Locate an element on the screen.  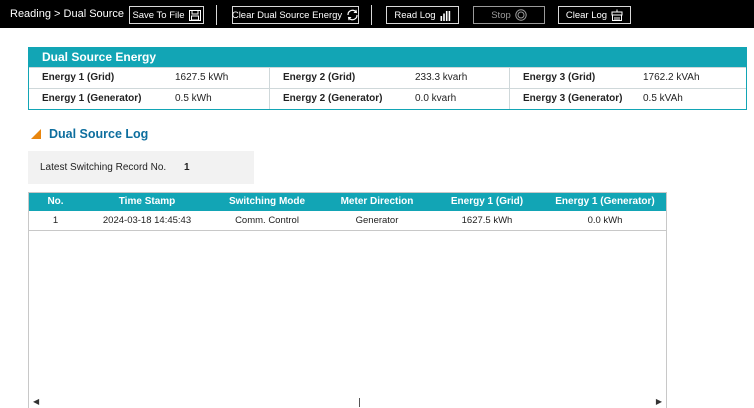
clear-energy-label: Clear Dual Source Energy is located at coordinates (287, 15).